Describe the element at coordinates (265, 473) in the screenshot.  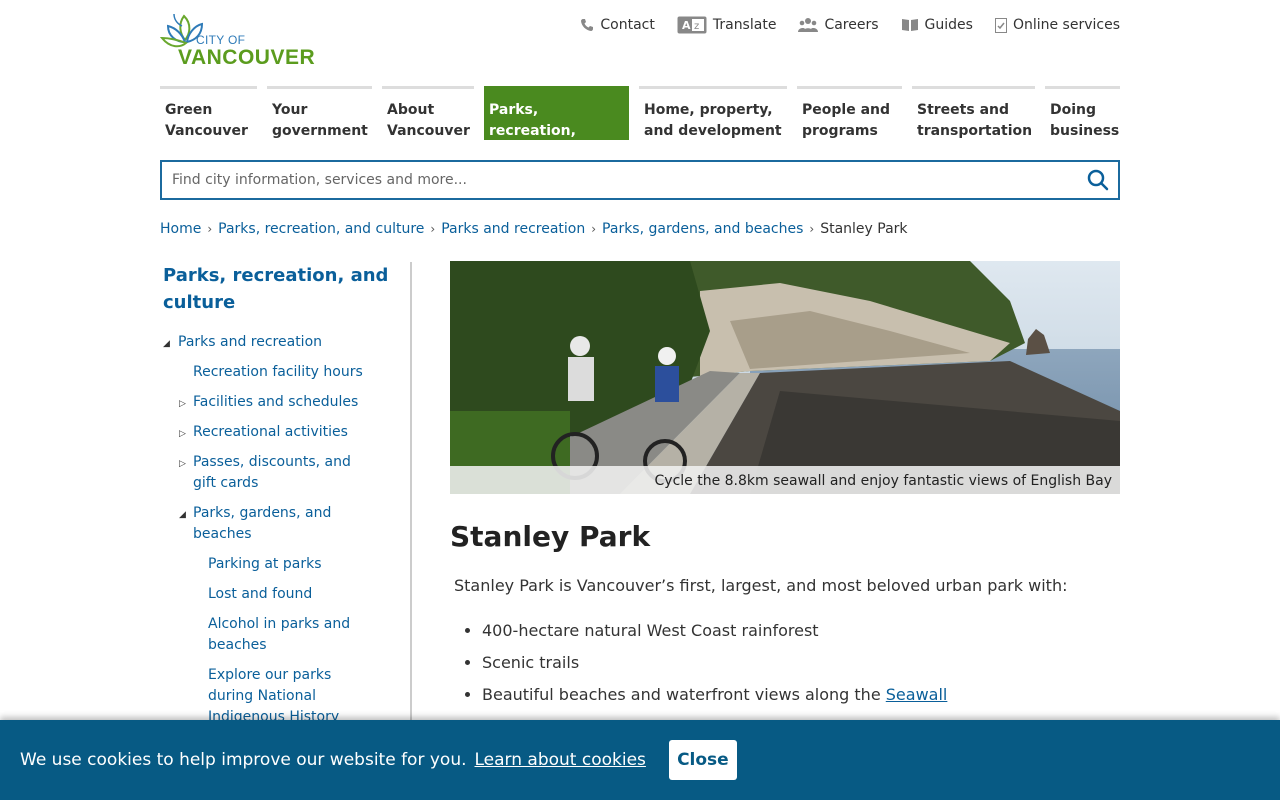
I see `sidebar-item-passes: ▷ Passes, discounts, and gift cards` at that location.